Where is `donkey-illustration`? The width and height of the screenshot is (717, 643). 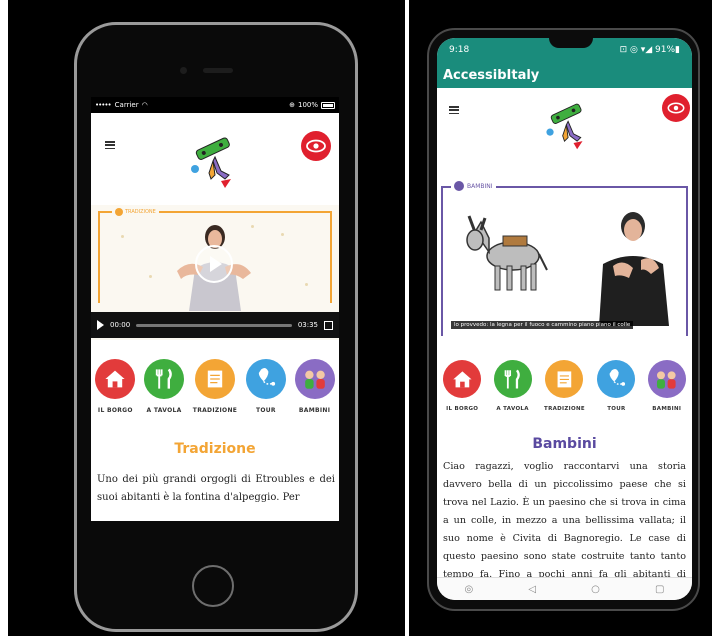 donkey-illustration is located at coordinates (507, 253).